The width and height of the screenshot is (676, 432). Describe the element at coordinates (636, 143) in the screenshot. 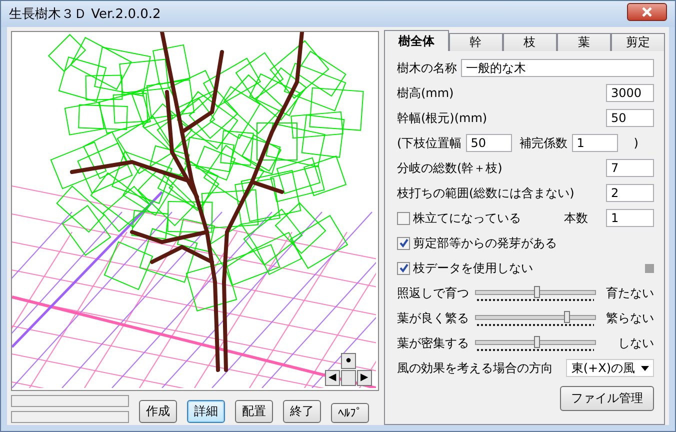

I see `paren-text: )` at that location.